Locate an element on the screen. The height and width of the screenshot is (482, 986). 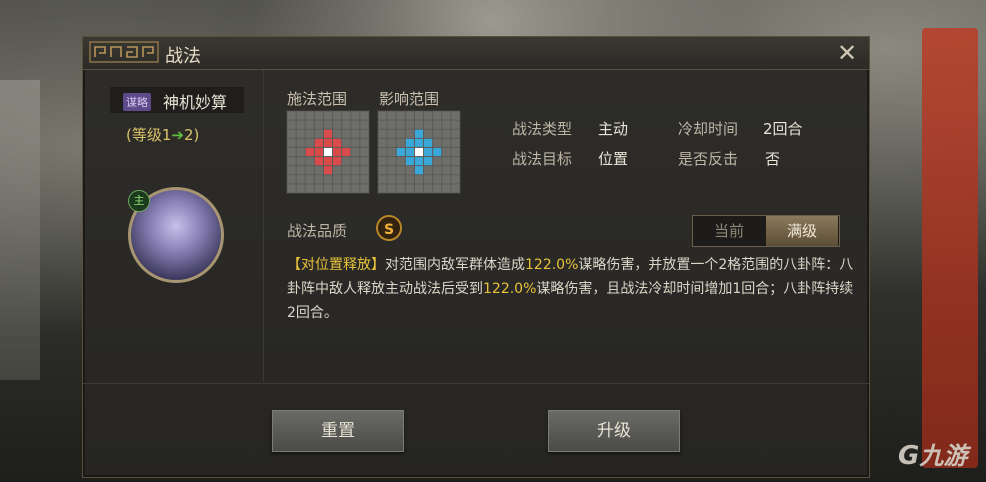
toggle-current: 当前 is located at coordinates (729, 231).